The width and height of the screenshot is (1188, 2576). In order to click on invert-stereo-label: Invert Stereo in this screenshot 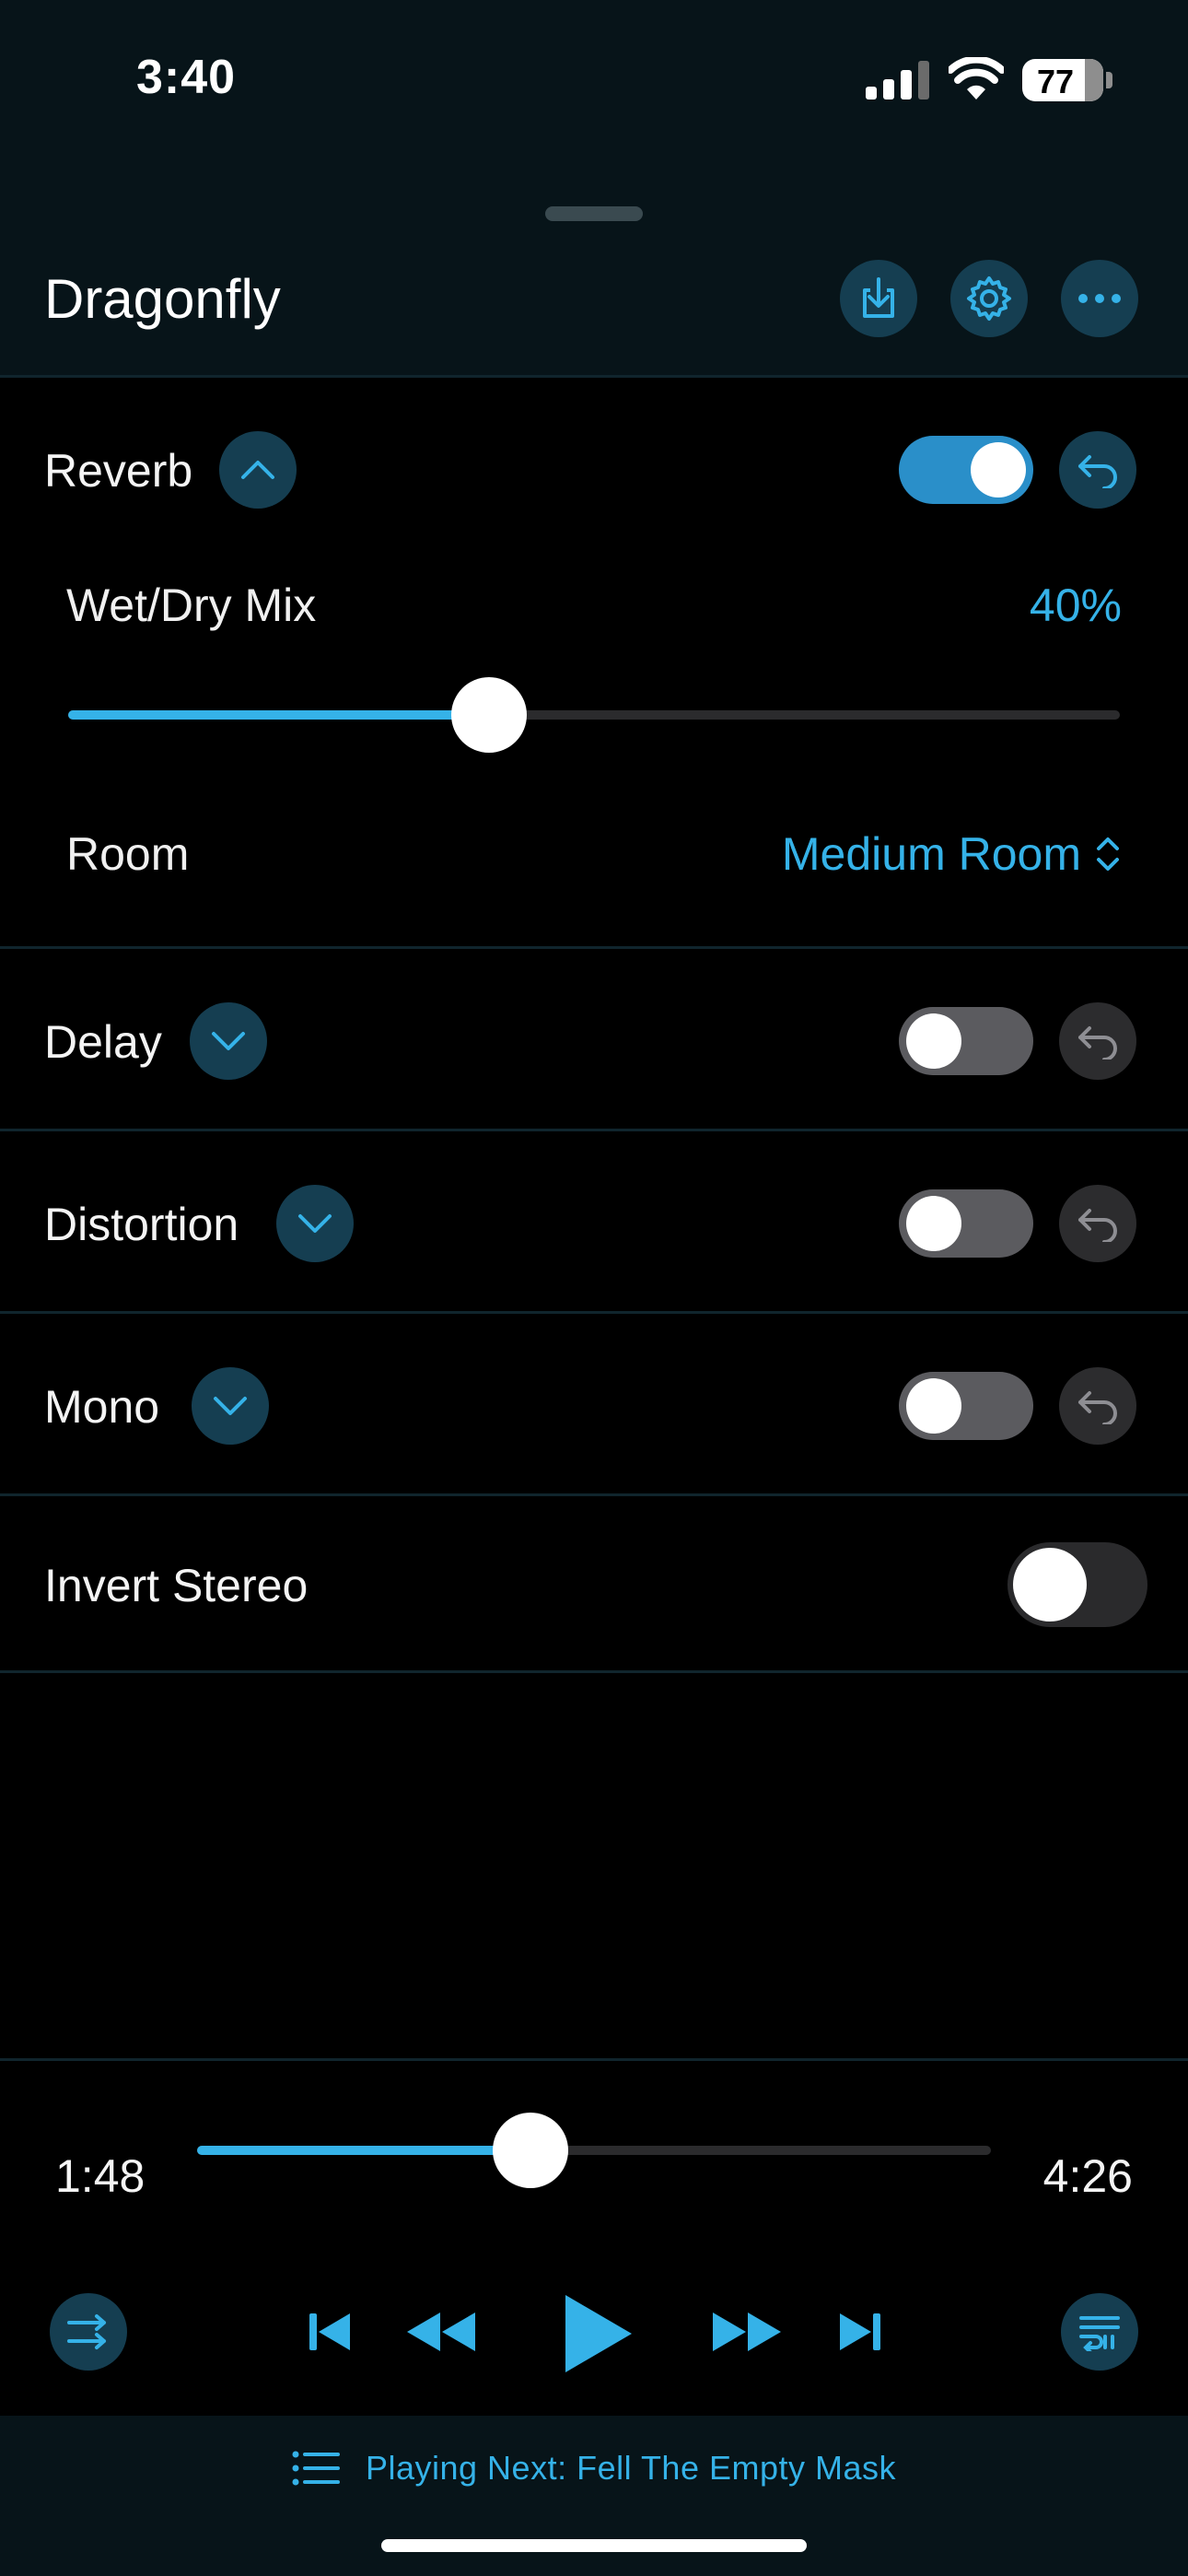, I will do `click(176, 1585)`.